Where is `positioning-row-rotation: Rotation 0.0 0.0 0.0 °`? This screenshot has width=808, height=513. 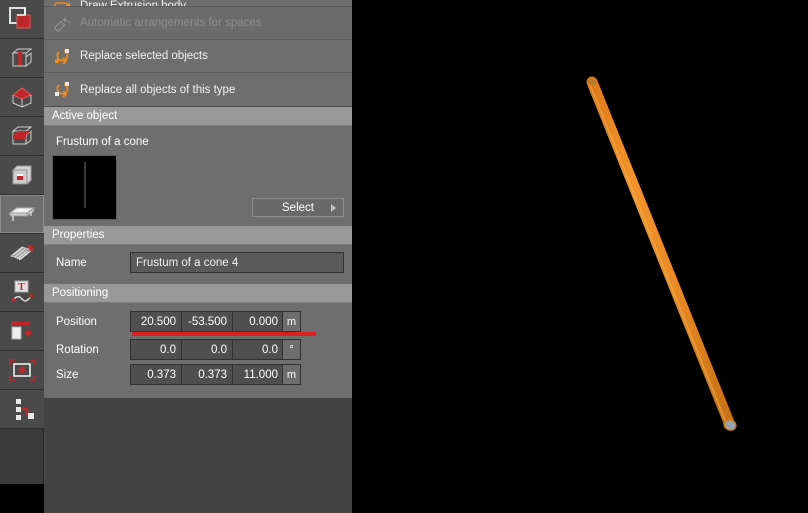 positioning-row-rotation: Rotation 0.0 0.0 0.0 ° is located at coordinates (198, 349).